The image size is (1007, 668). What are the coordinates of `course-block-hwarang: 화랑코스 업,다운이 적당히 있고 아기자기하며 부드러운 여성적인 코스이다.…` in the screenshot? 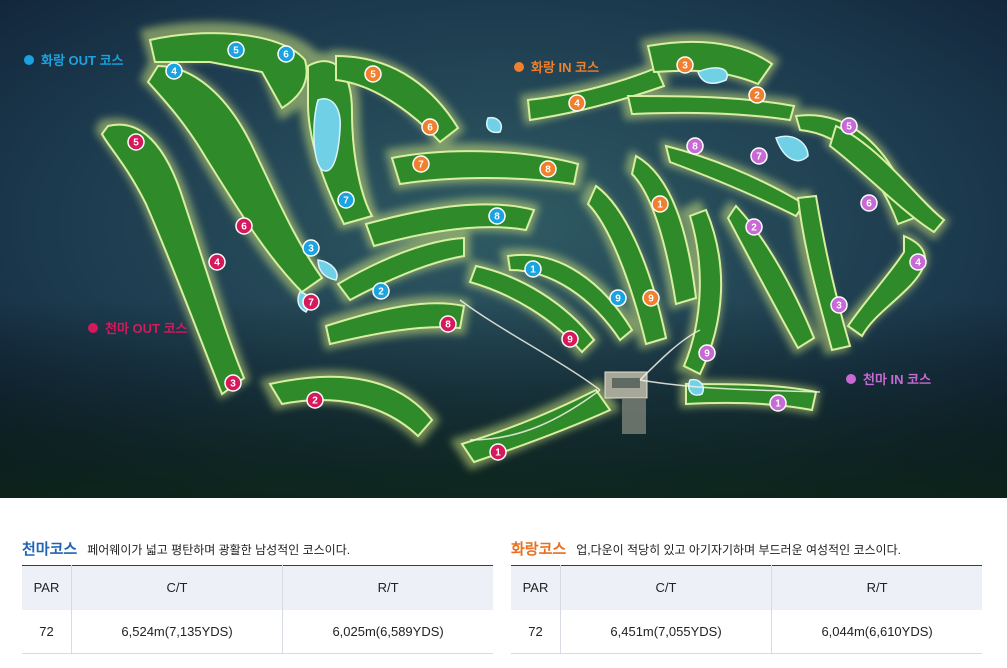 It's located at (746, 596).